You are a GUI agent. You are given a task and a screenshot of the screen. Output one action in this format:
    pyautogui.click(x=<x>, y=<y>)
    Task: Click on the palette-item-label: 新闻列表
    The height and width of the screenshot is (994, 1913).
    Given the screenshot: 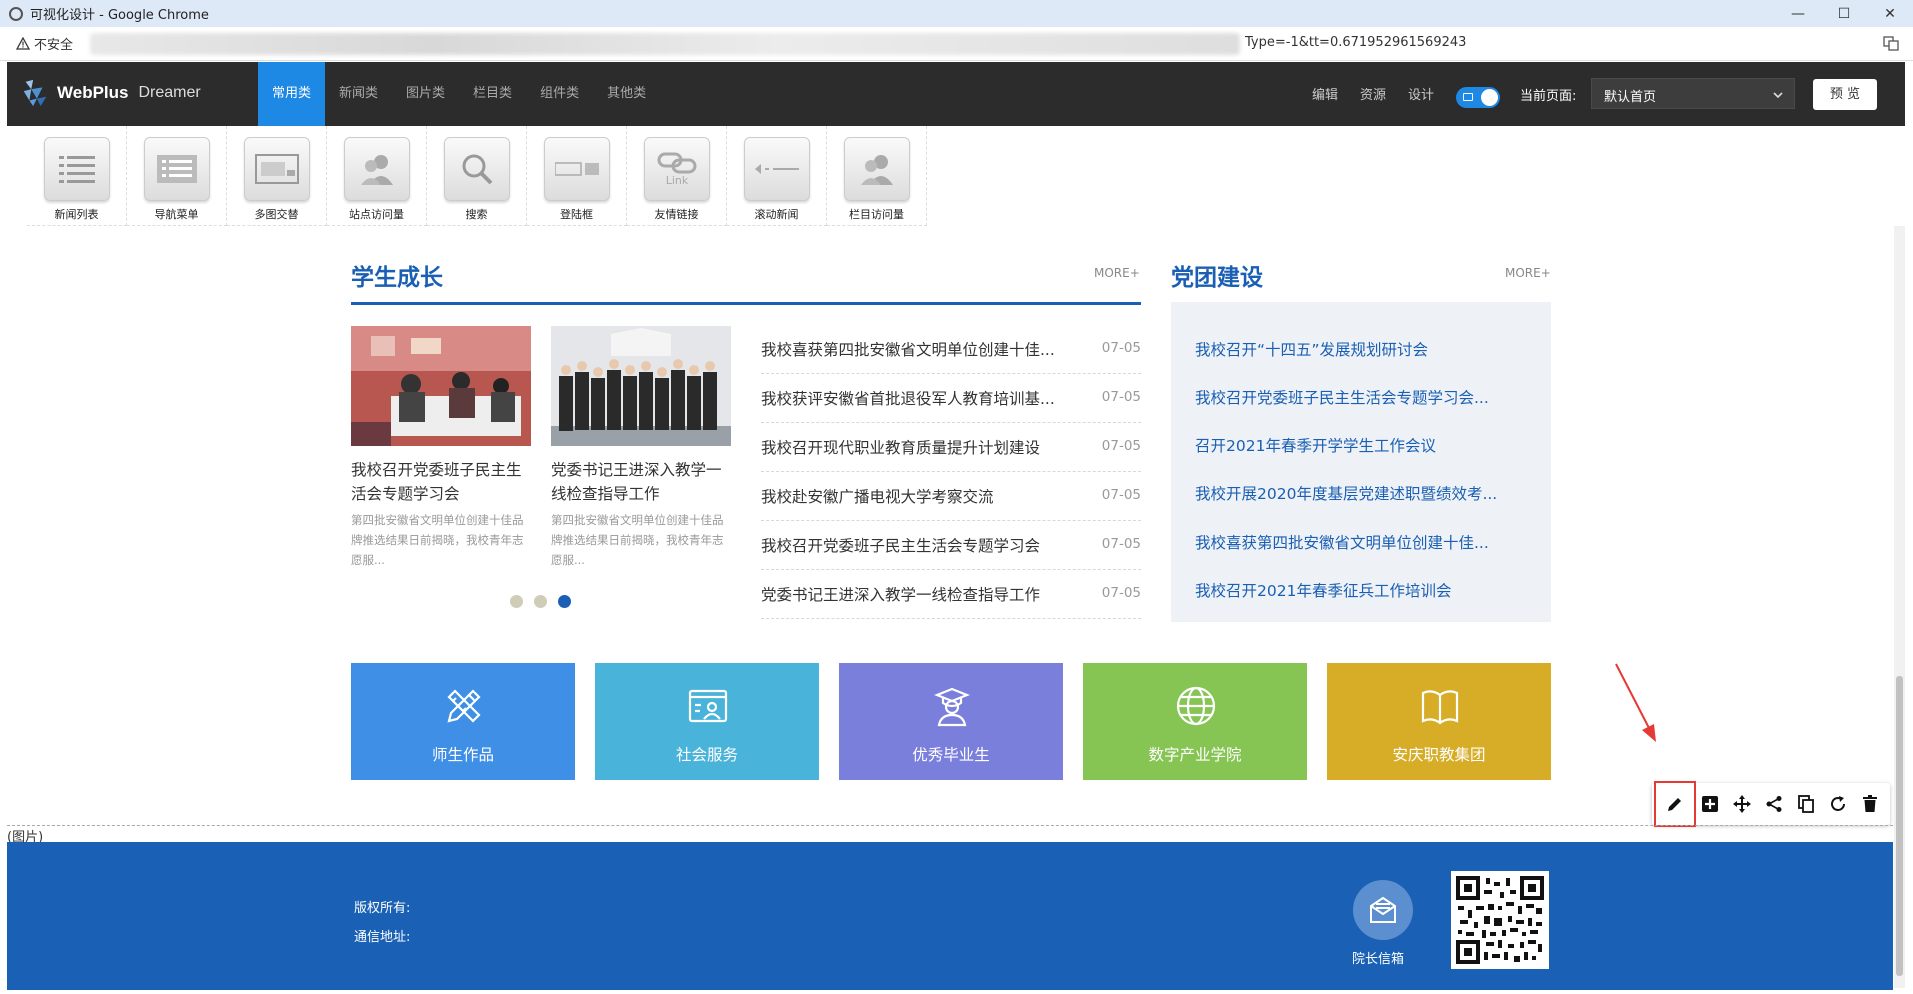 What is the action you would take?
    pyautogui.click(x=76, y=214)
    